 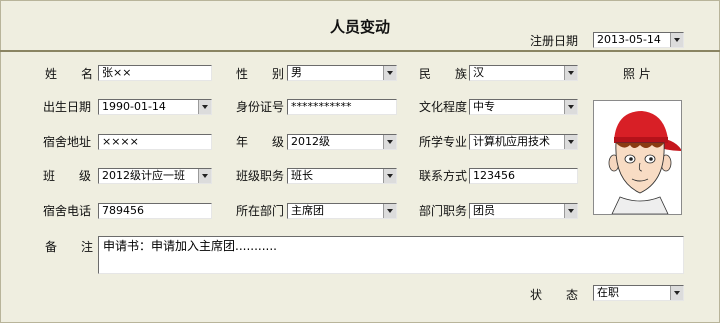 I want to click on status-select: 在职, so click(x=638, y=293).